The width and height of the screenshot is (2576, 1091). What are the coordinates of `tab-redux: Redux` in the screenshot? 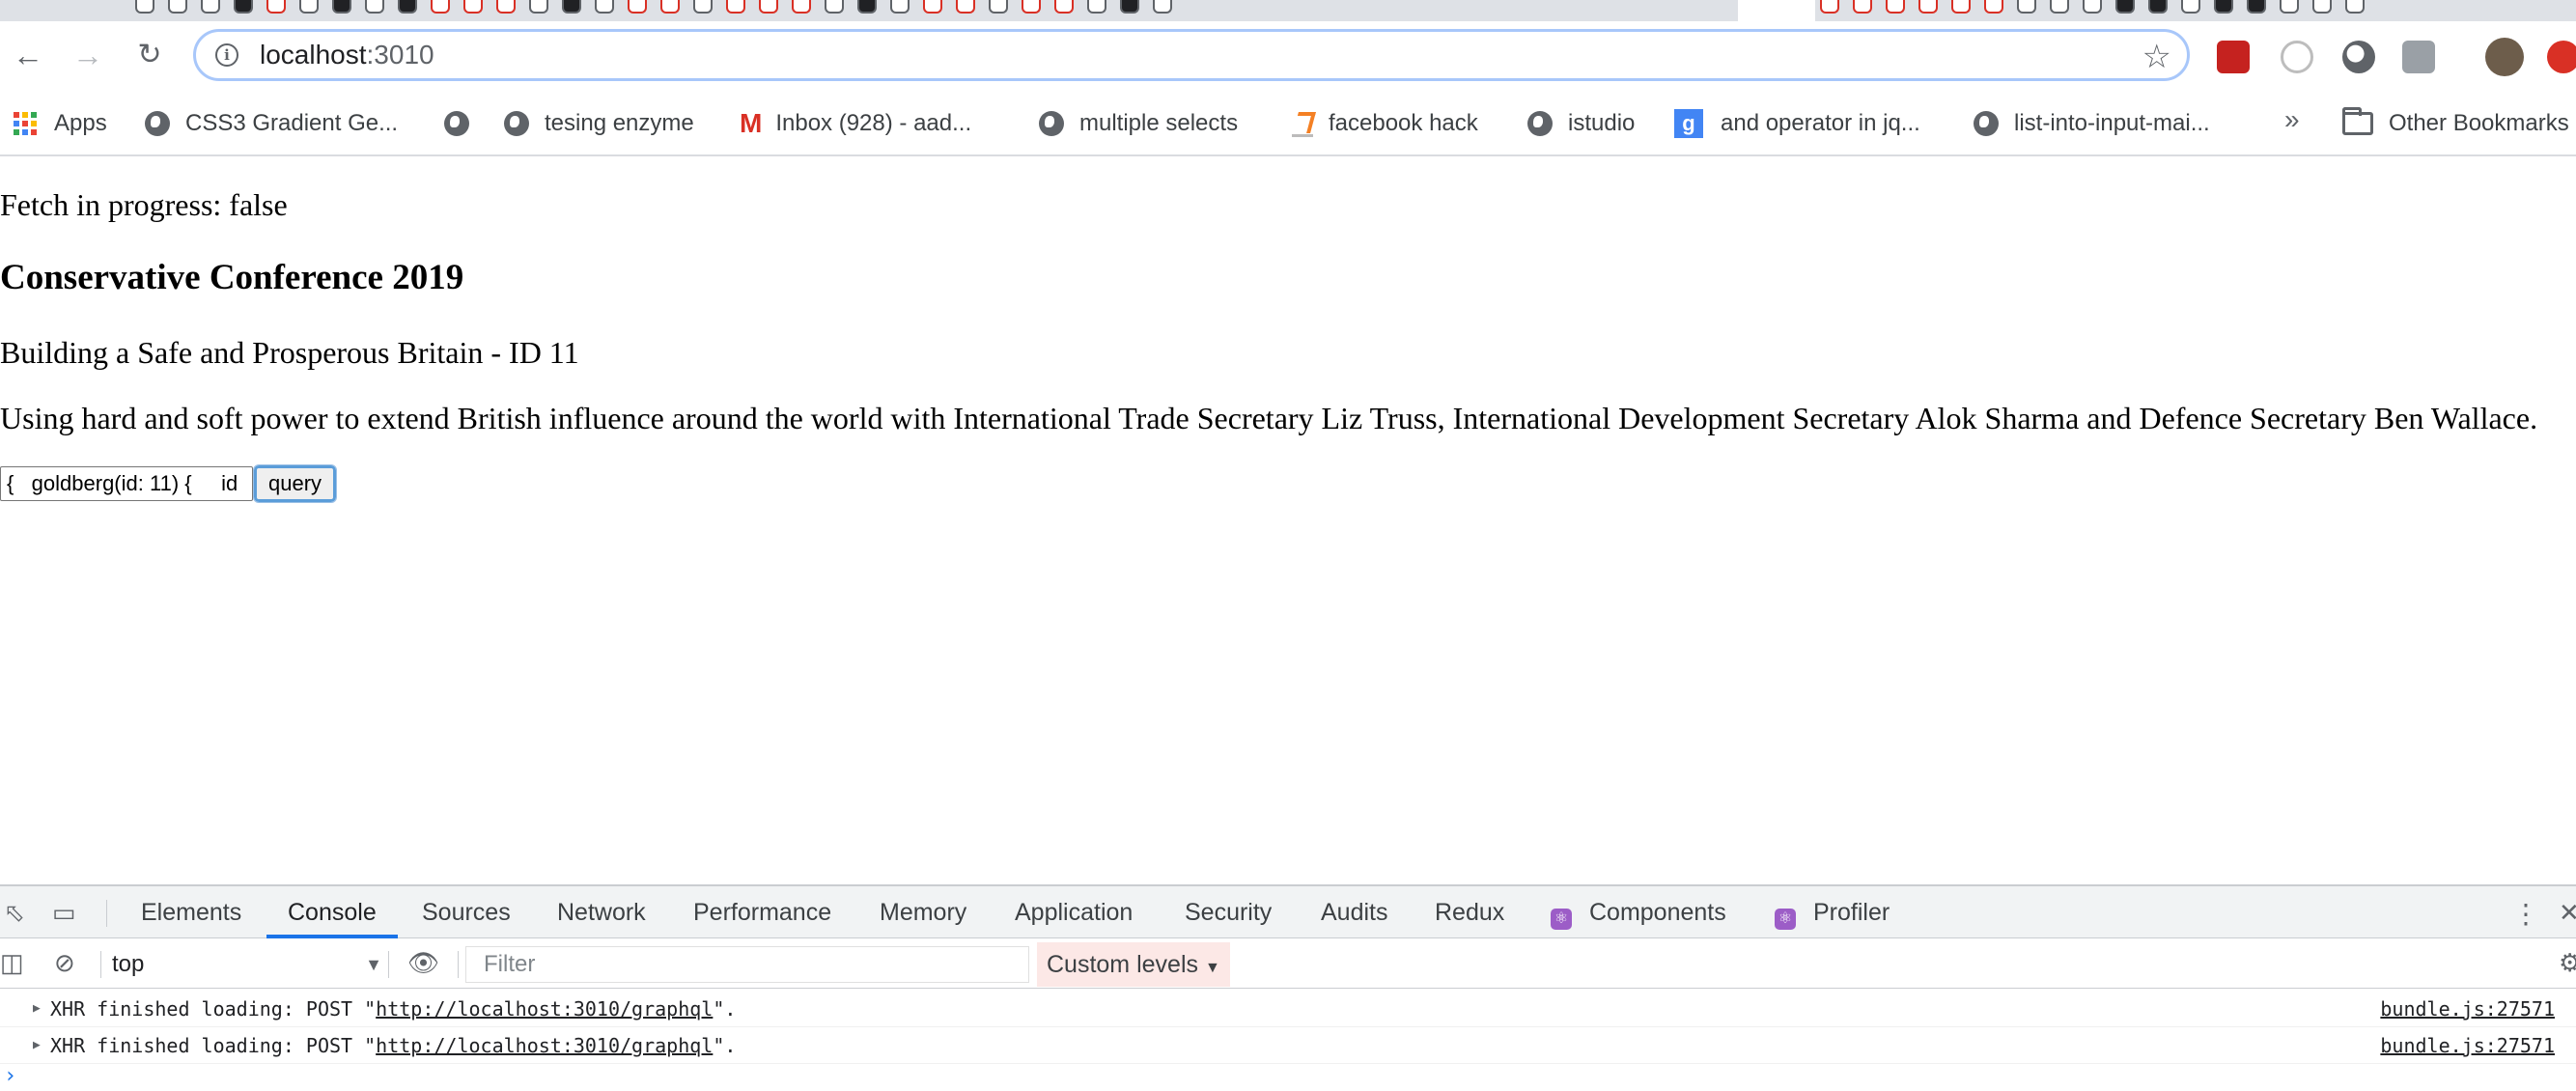 It's located at (1469, 912).